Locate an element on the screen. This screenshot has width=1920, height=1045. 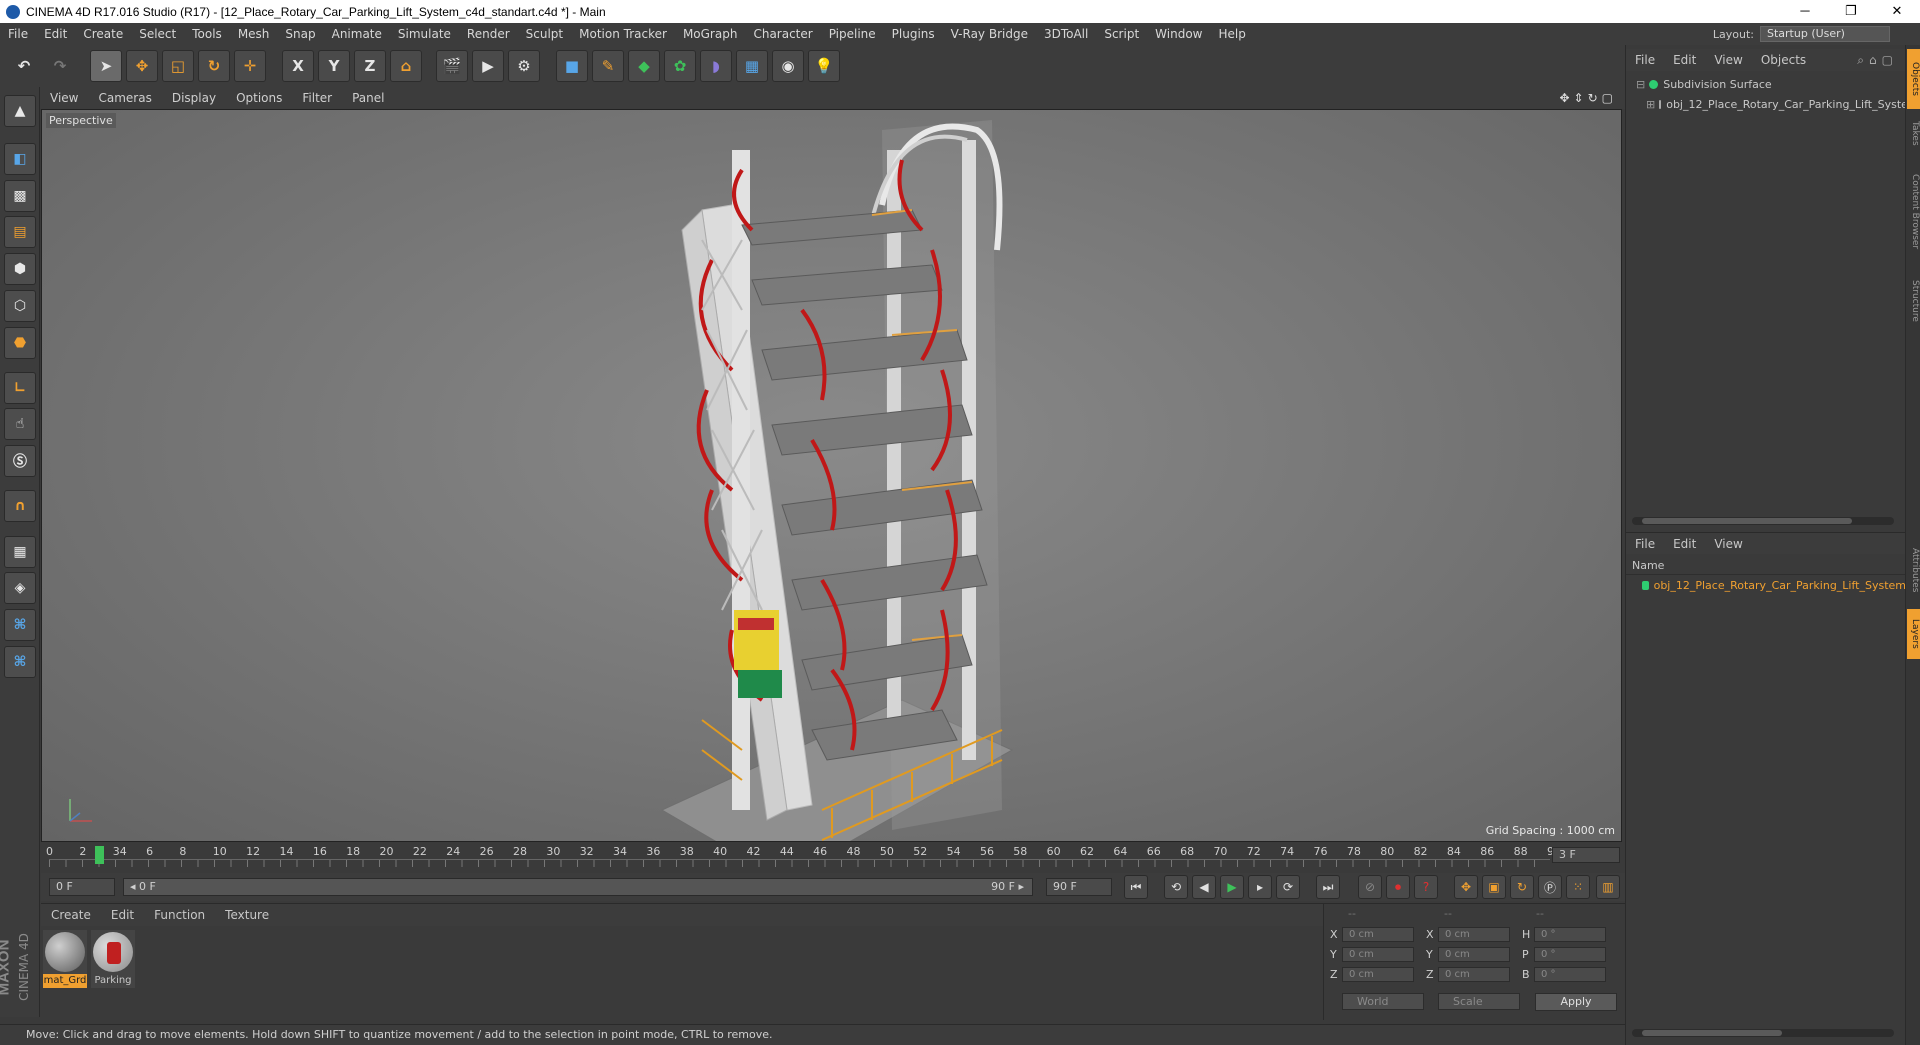
param-key-icon: Ⓟ is located at coordinates (1550, 887).